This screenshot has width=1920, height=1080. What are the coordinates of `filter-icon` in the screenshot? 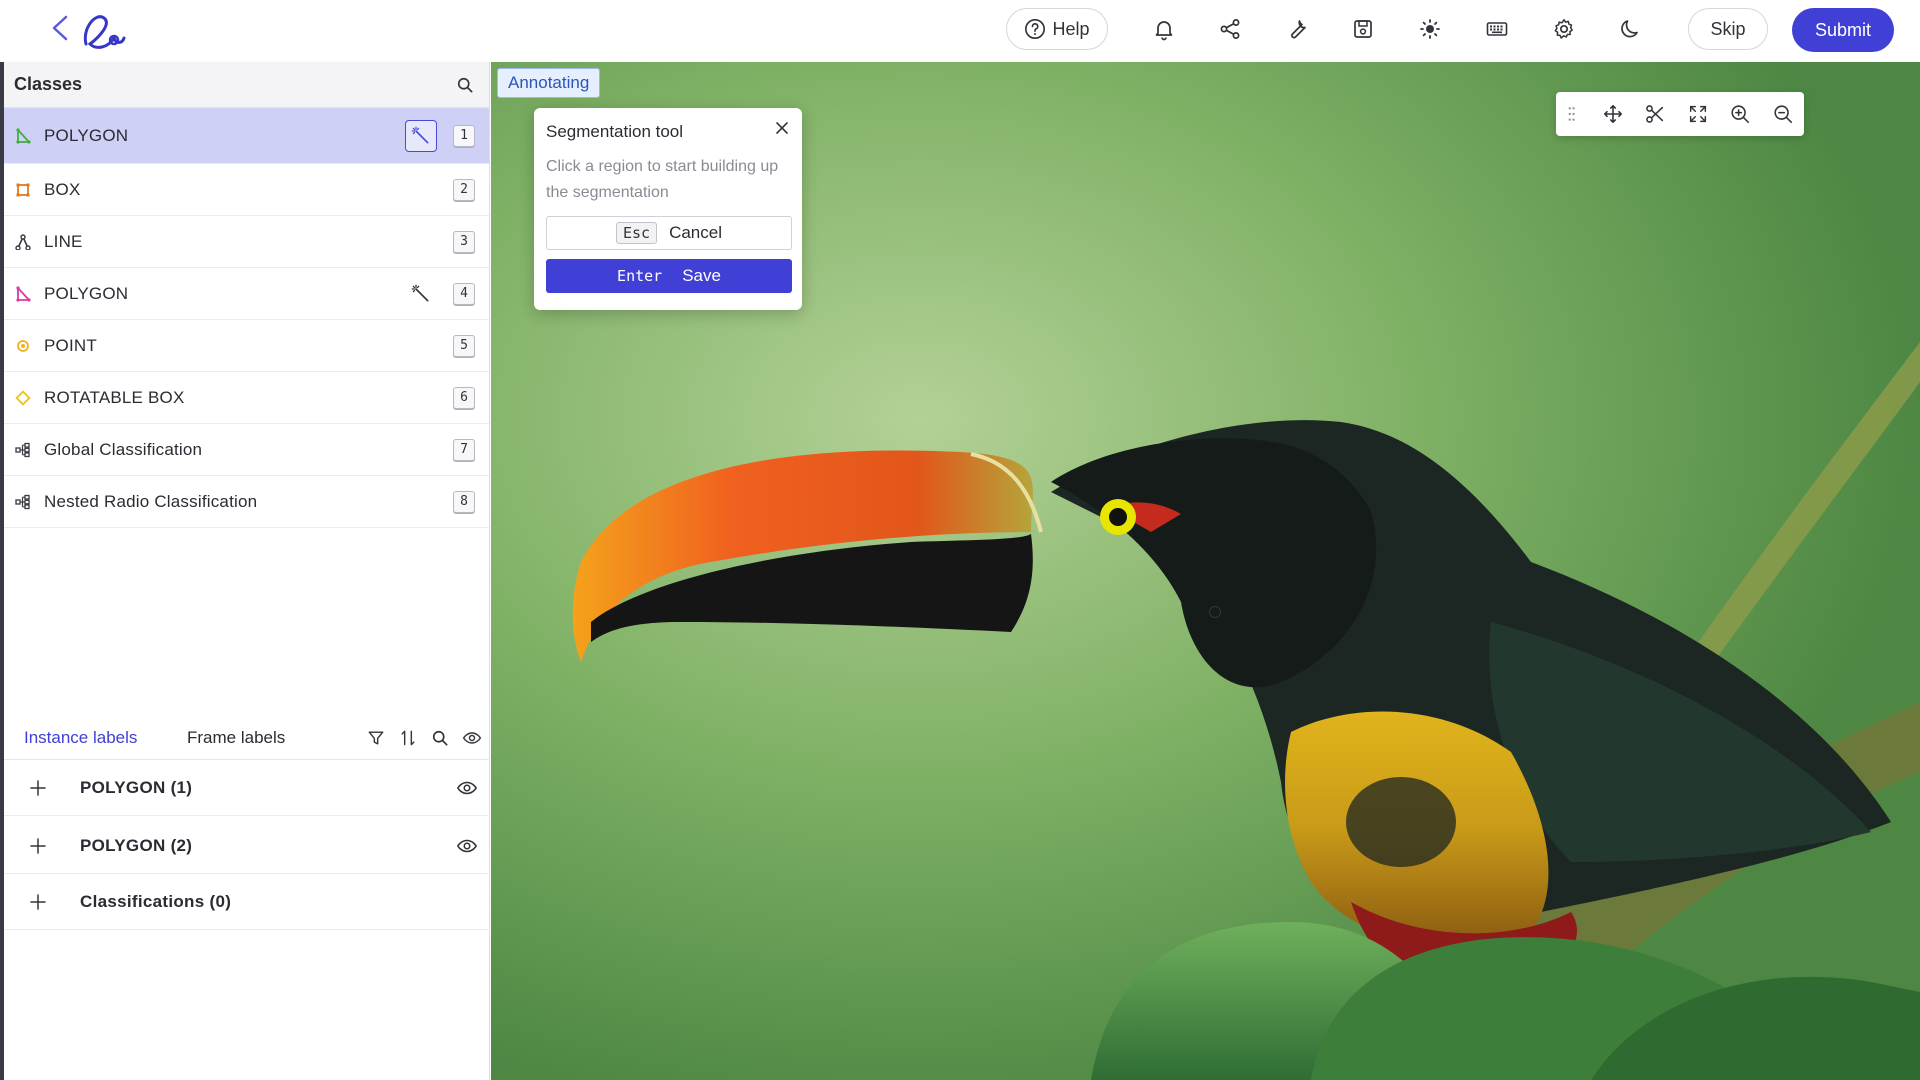 It's located at (376, 738).